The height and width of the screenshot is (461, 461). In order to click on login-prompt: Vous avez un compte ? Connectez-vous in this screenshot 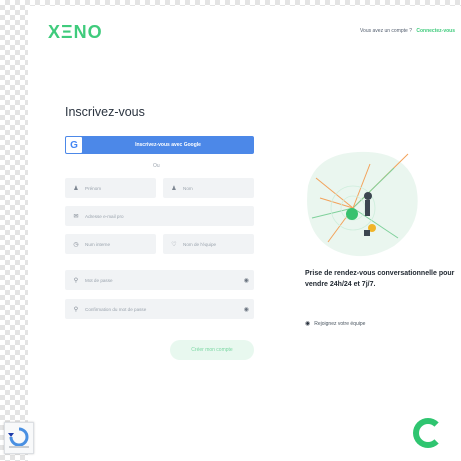, I will do `click(407, 31)`.